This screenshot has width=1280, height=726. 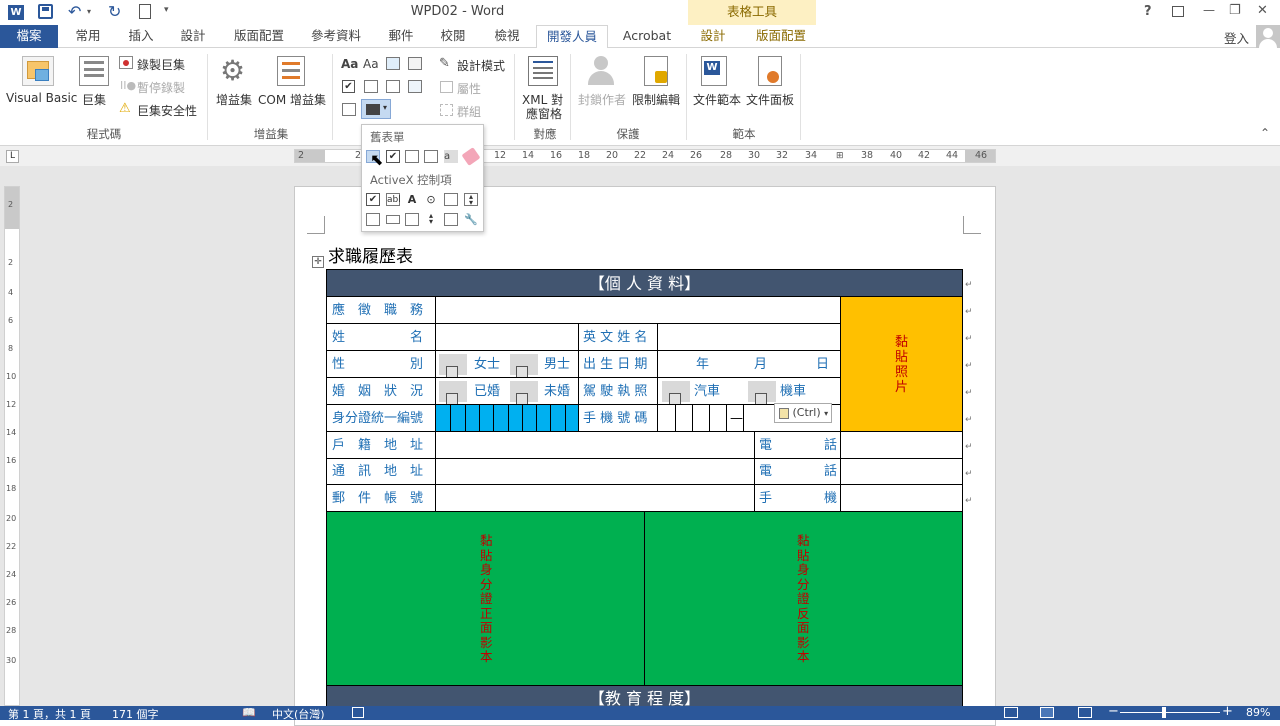 I want to click on reset-form-fields-icon, so click(x=471, y=156).